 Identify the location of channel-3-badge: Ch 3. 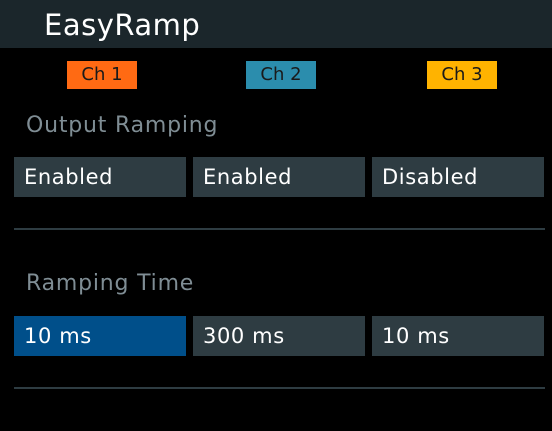
(462, 75).